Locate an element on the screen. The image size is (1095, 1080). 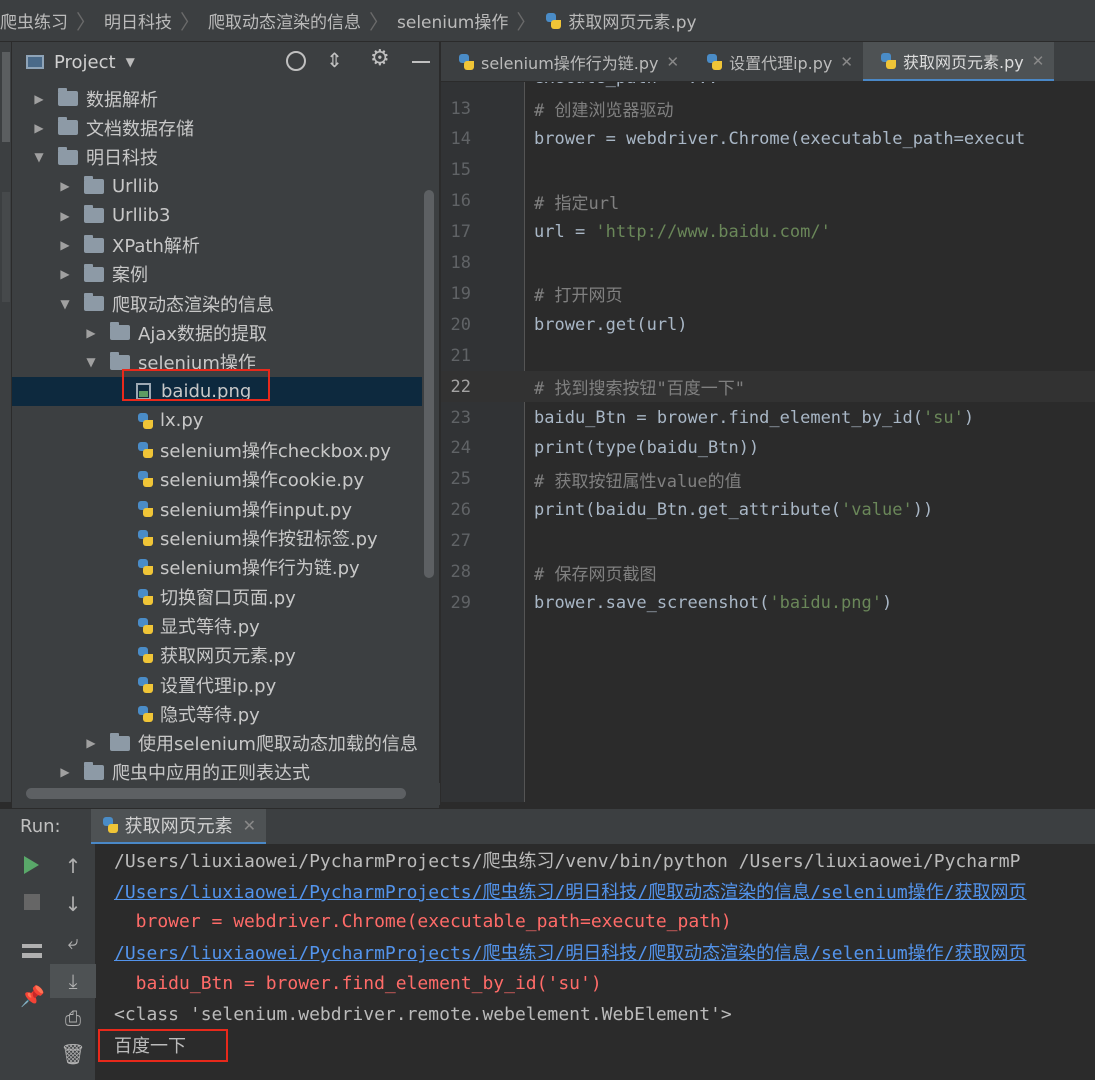
tree-file: selenium操作cookie.py is located at coordinates (217, 479).